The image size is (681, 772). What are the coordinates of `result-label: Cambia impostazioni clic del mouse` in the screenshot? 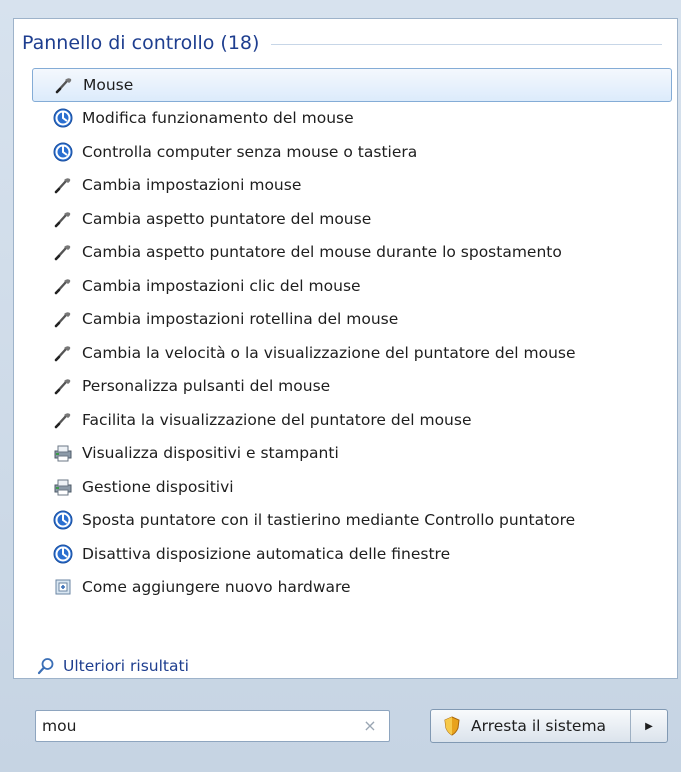 It's located at (221, 285).